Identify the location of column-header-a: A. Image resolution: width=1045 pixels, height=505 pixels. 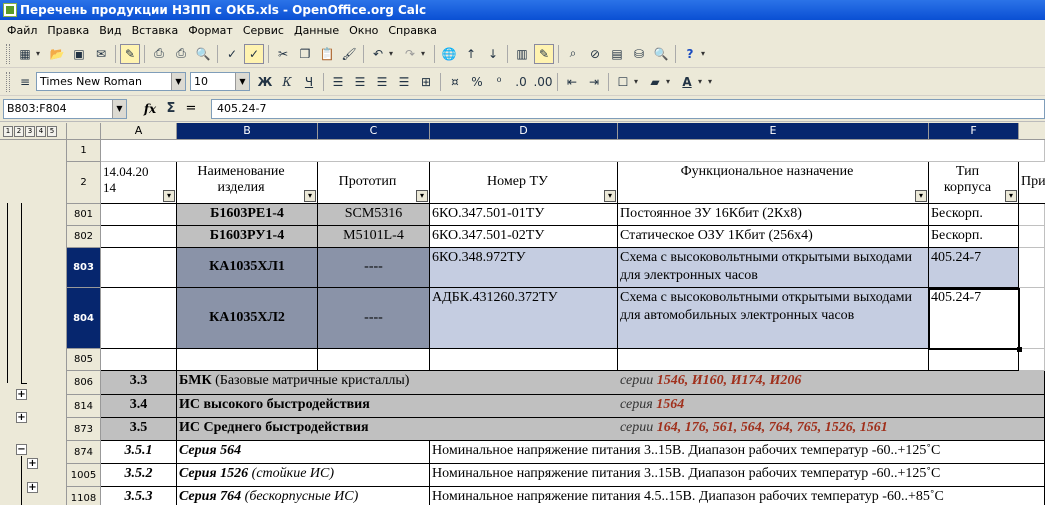
(139, 131).